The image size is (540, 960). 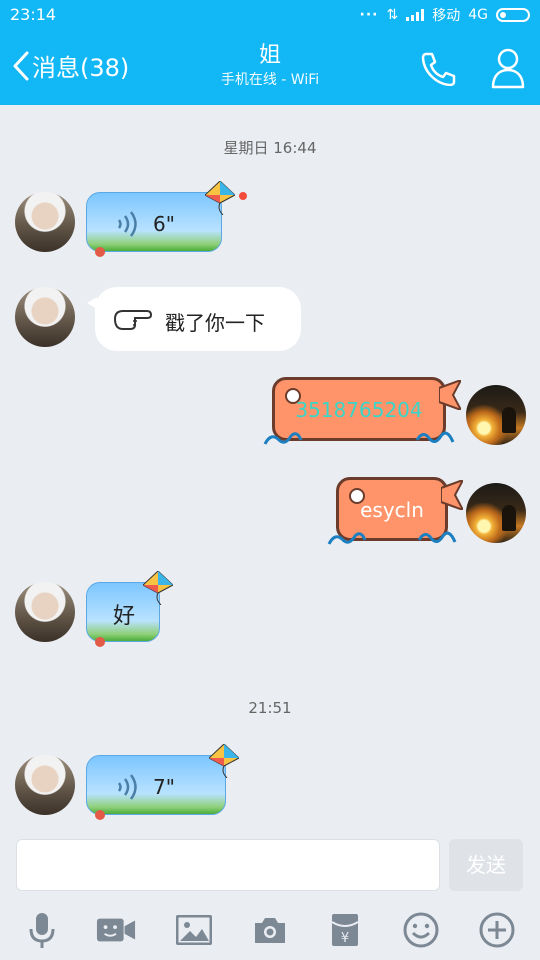 I want to click on image-icon, so click(x=194, y=930).